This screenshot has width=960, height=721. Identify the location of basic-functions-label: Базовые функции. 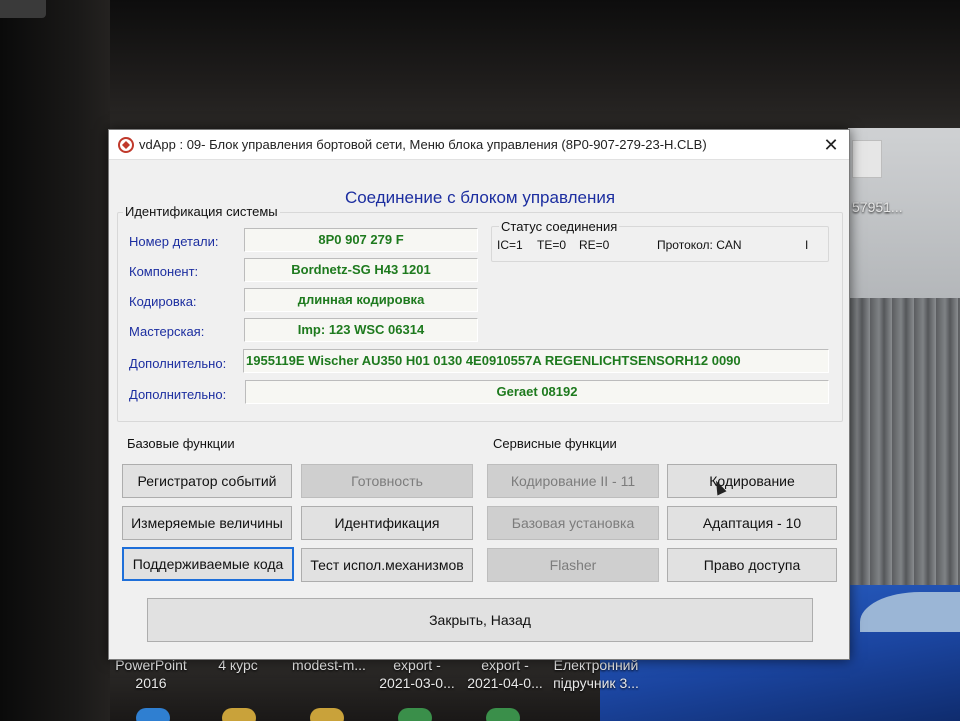
(181, 443).